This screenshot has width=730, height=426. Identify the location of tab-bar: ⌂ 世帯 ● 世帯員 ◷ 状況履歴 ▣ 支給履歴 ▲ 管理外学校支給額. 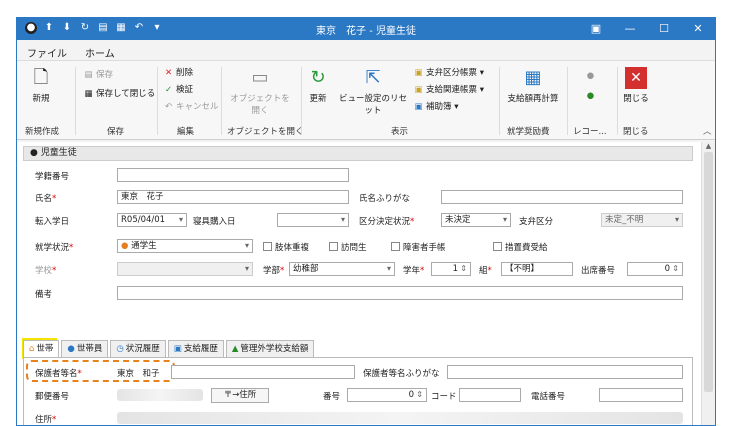
(169, 348).